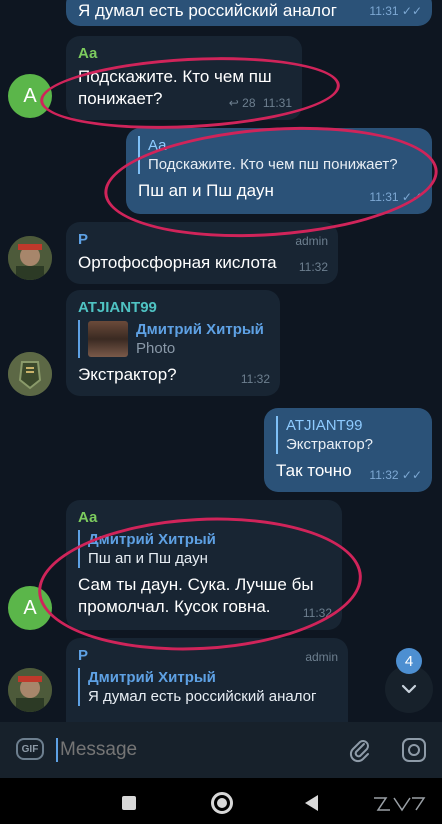 The image size is (442, 824). I want to click on reply-count: 28, so click(249, 103).